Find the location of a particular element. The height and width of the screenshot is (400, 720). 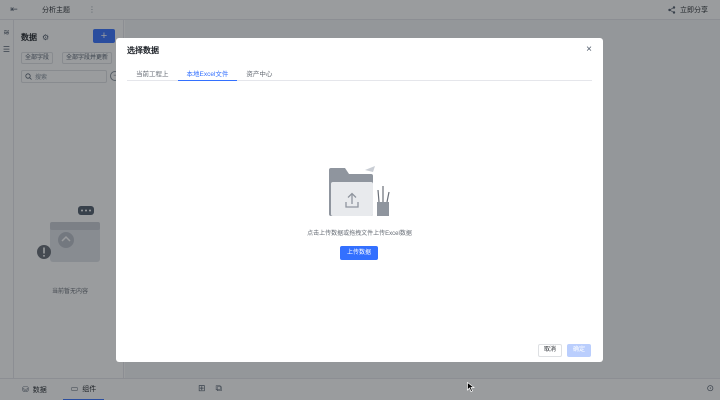

mouse-cursor is located at coordinates (471, 387).